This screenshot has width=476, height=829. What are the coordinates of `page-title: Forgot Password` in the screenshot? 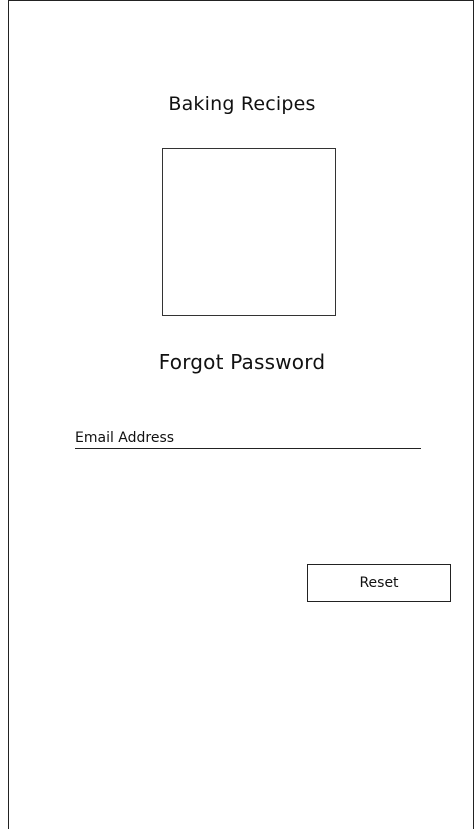 It's located at (242, 362).